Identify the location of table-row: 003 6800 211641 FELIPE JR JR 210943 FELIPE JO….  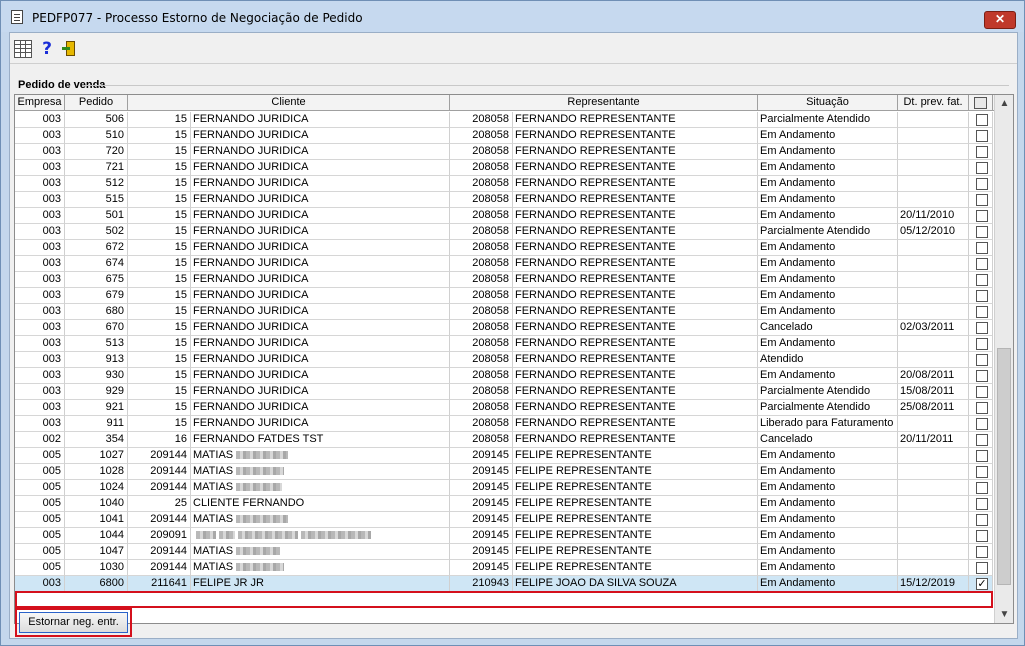
(504, 584).